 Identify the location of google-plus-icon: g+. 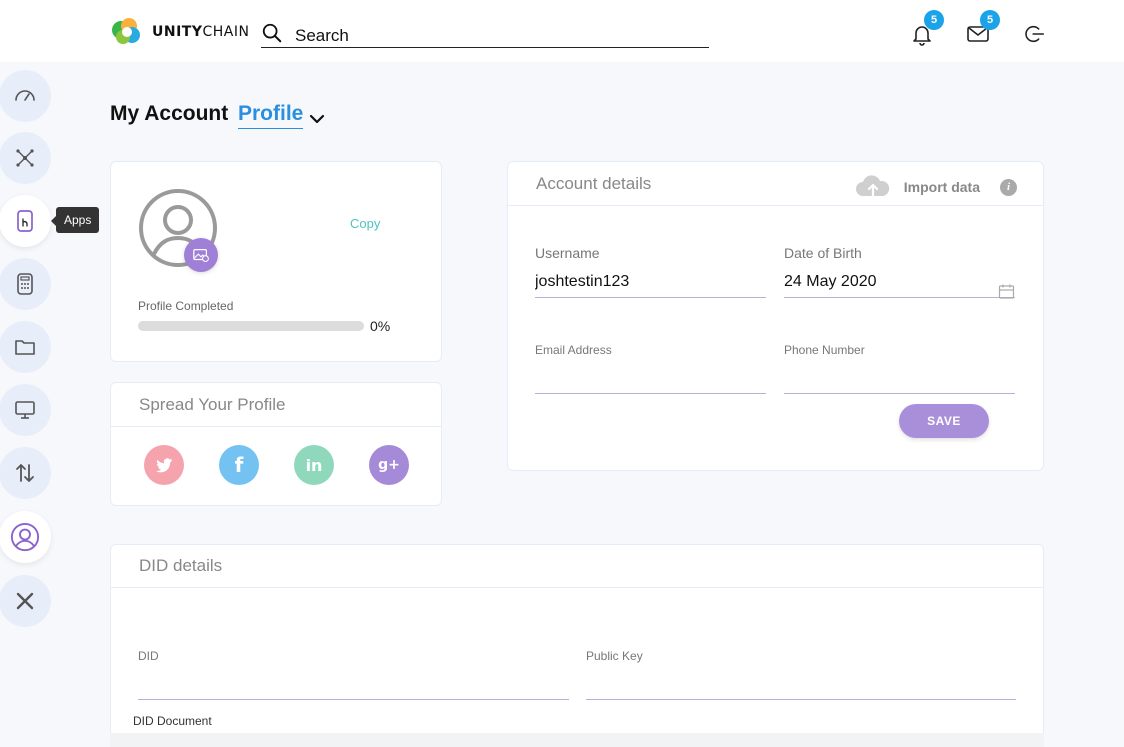
(389, 465).